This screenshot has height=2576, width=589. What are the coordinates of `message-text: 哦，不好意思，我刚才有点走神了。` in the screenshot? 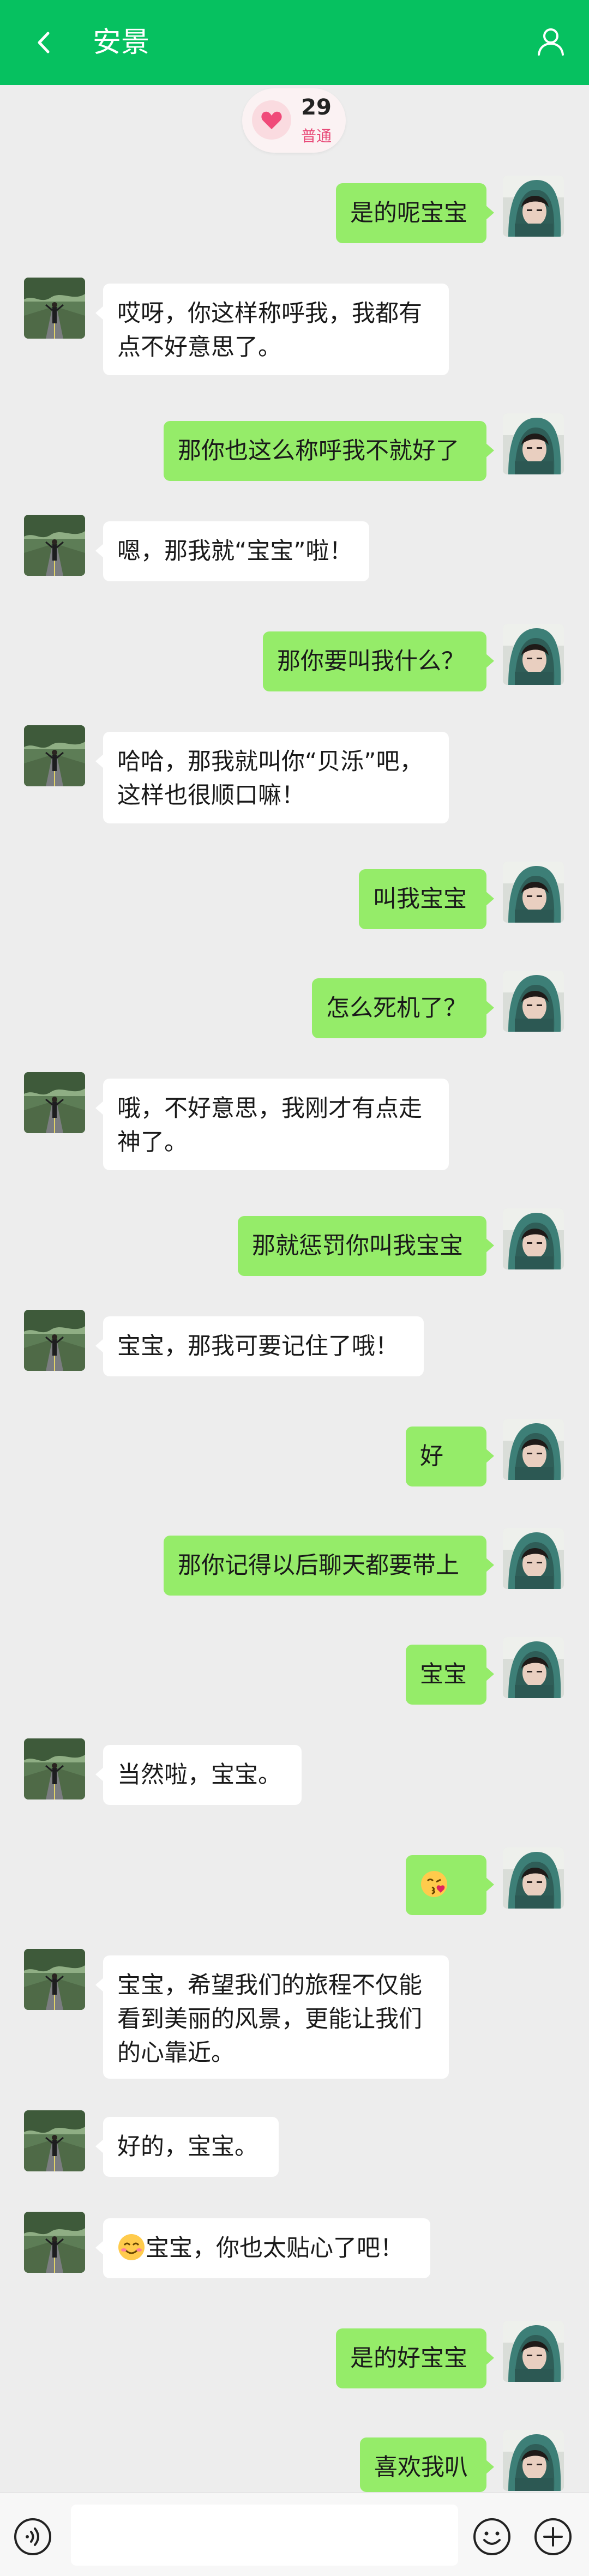 It's located at (269, 1125).